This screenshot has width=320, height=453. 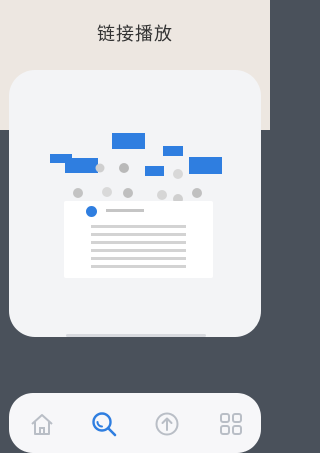 I want to click on apps-grid-icon, so click(x=231, y=424).